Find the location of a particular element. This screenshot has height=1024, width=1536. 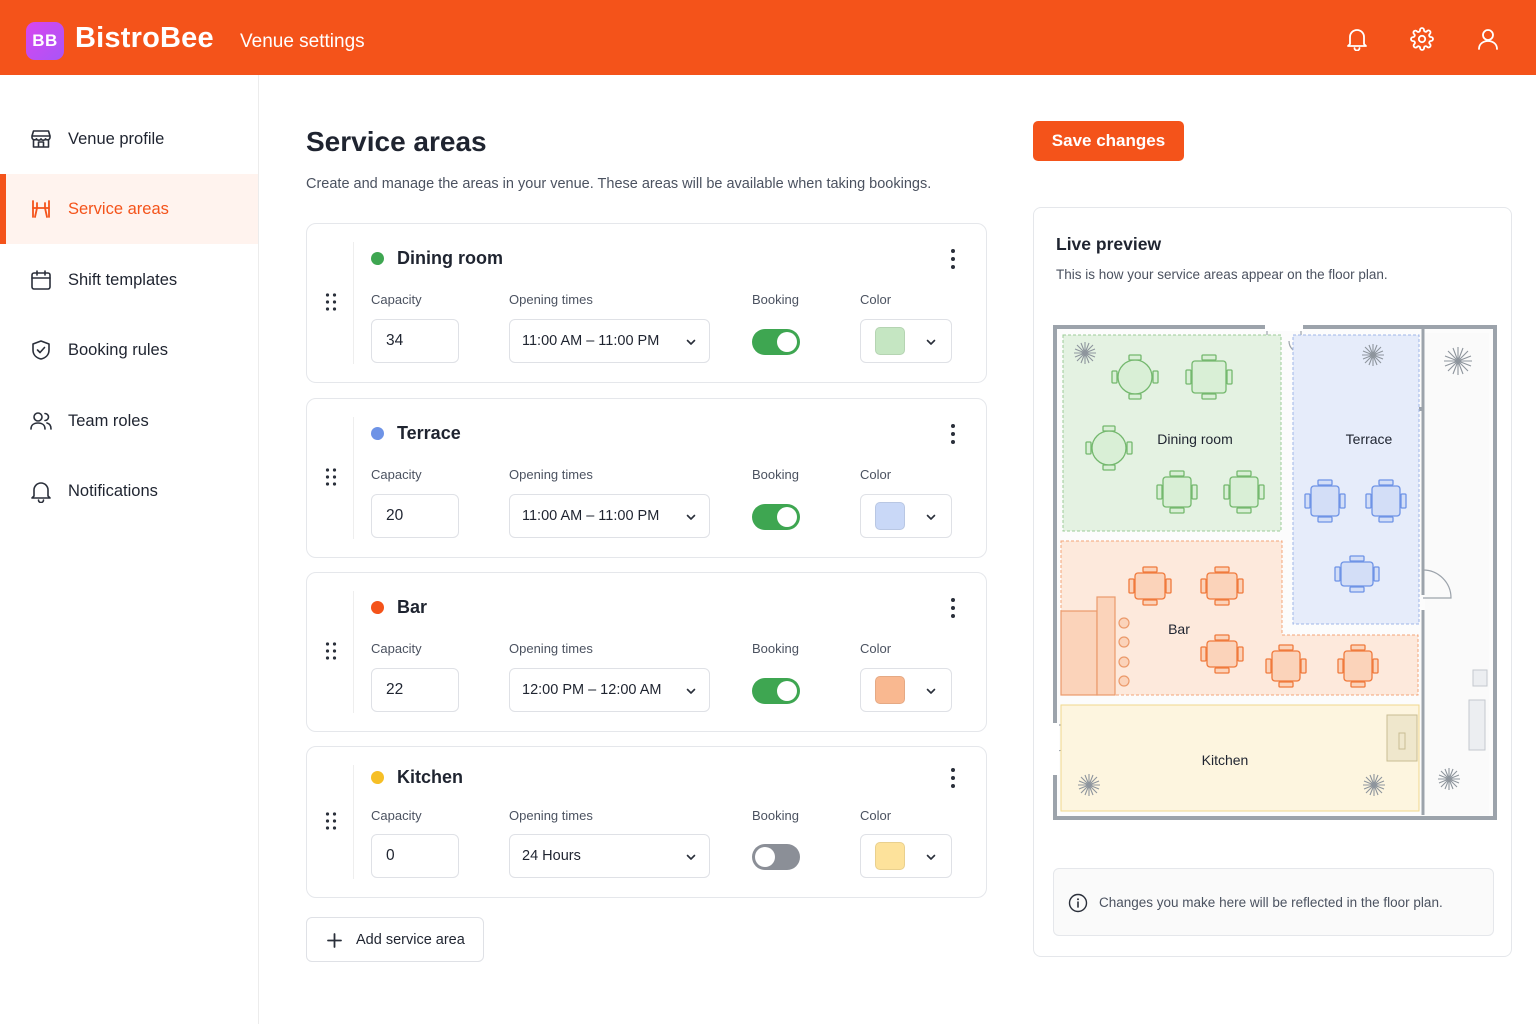

page-context: Venue settings is located at coordinates (302, 41).